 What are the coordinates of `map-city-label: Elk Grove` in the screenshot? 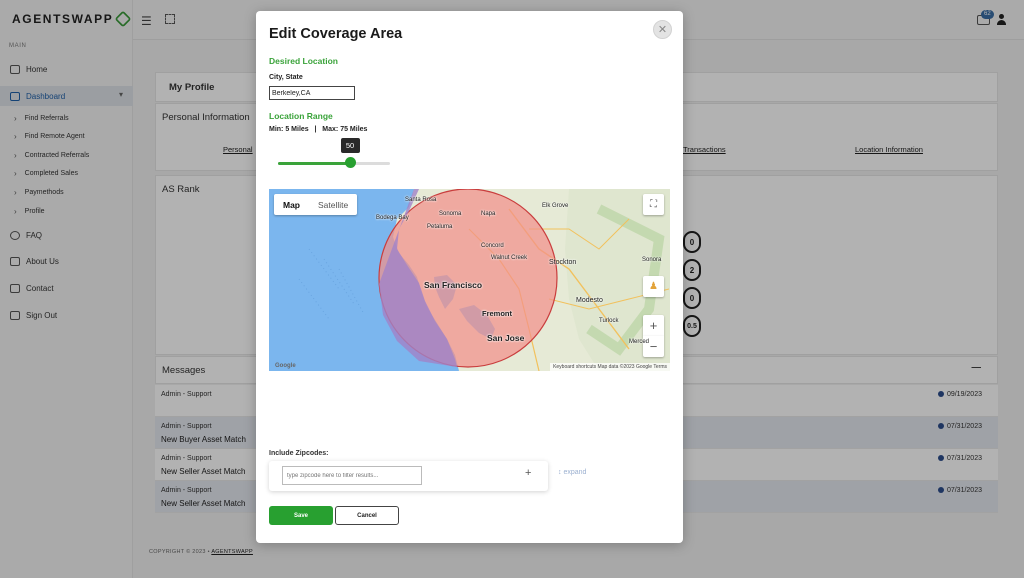 It's located at (555, 206).